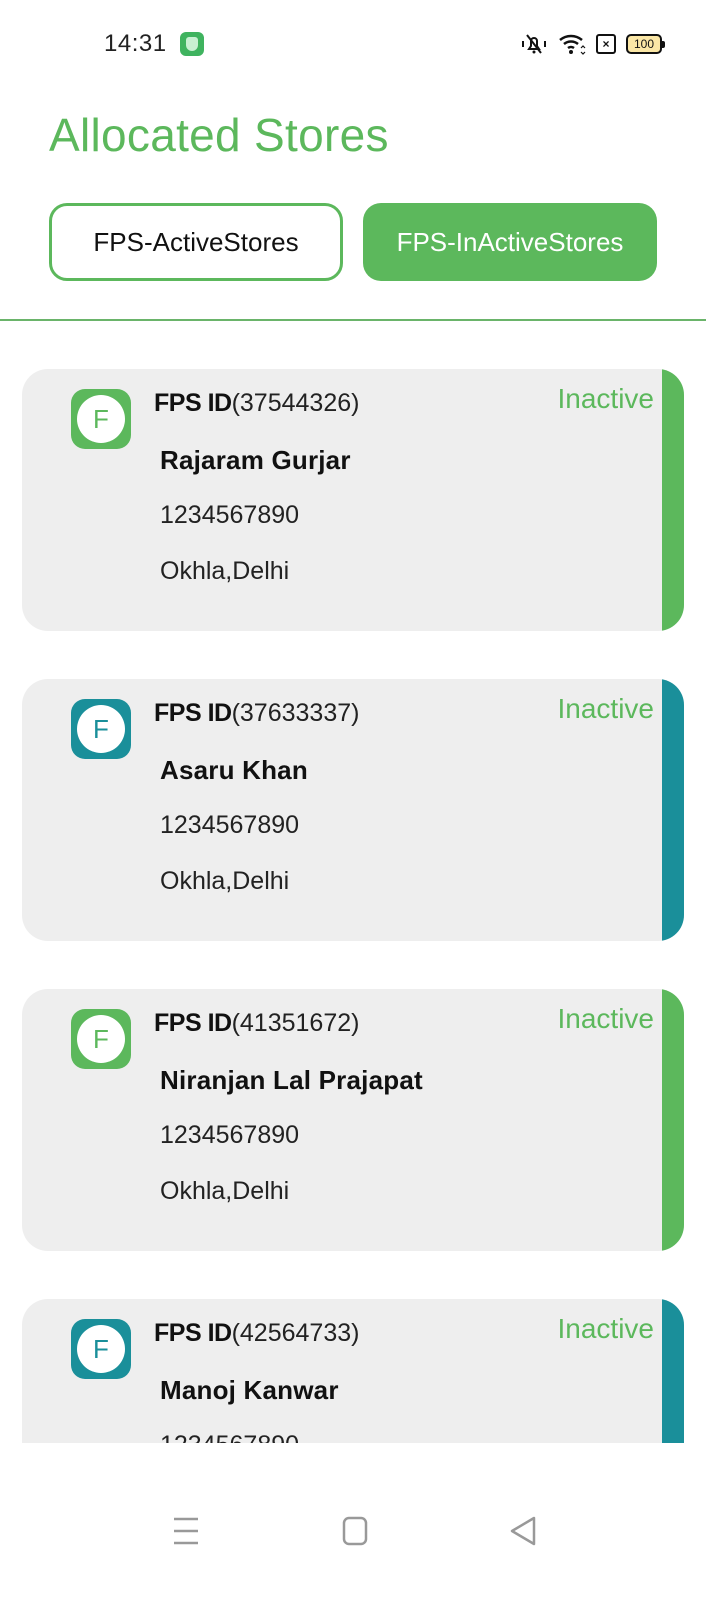  I want to click on fps-id-line: FPS ID(37544326), so click(256, 403).